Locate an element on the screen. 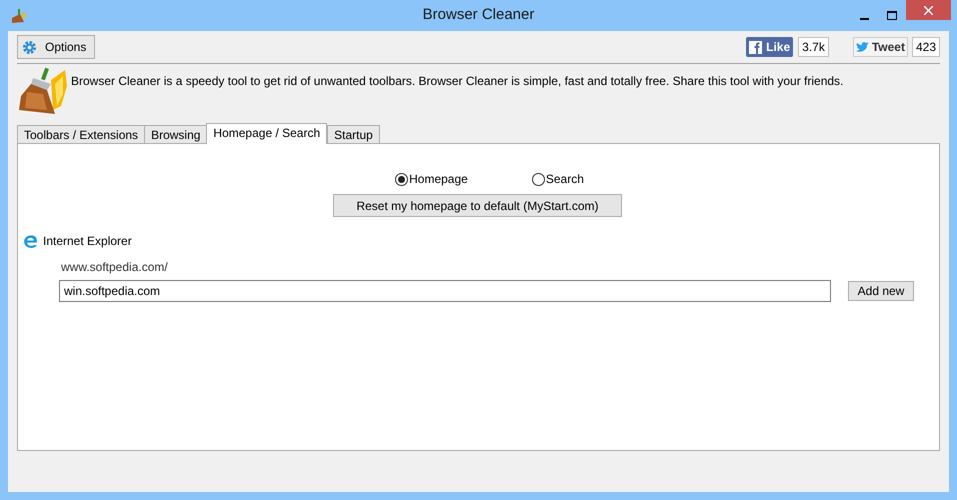 The width and height of the screenshot is (957, 500). tab: Toolbars / Extensions is located at coordinates (81, 134).